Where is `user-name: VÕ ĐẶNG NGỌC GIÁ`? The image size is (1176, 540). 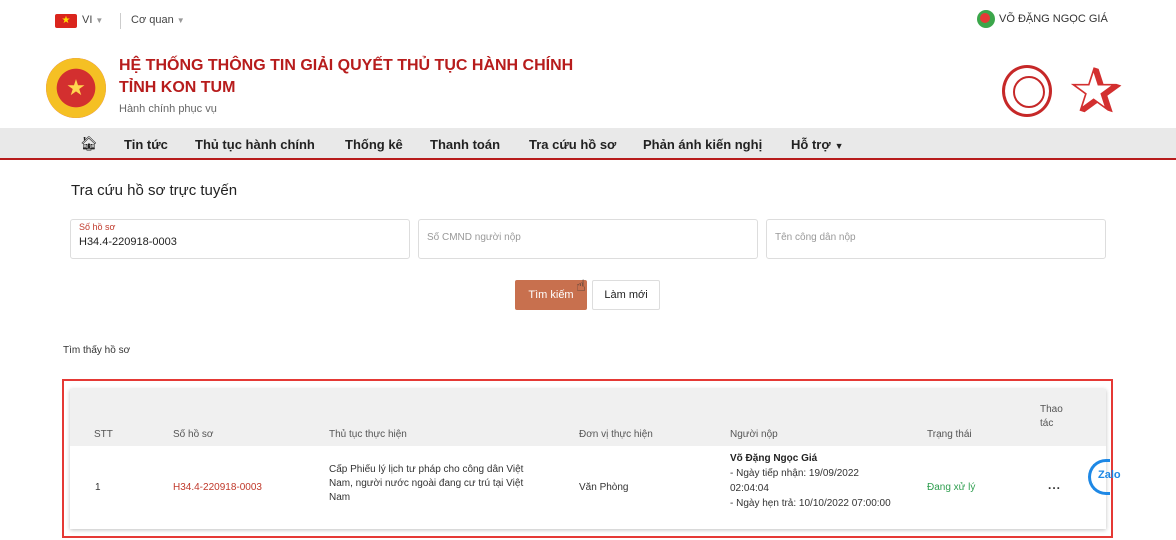
user-name: VÕ ĐẶNG NGỌC GIÁ is located at coordinates (1053, 19).